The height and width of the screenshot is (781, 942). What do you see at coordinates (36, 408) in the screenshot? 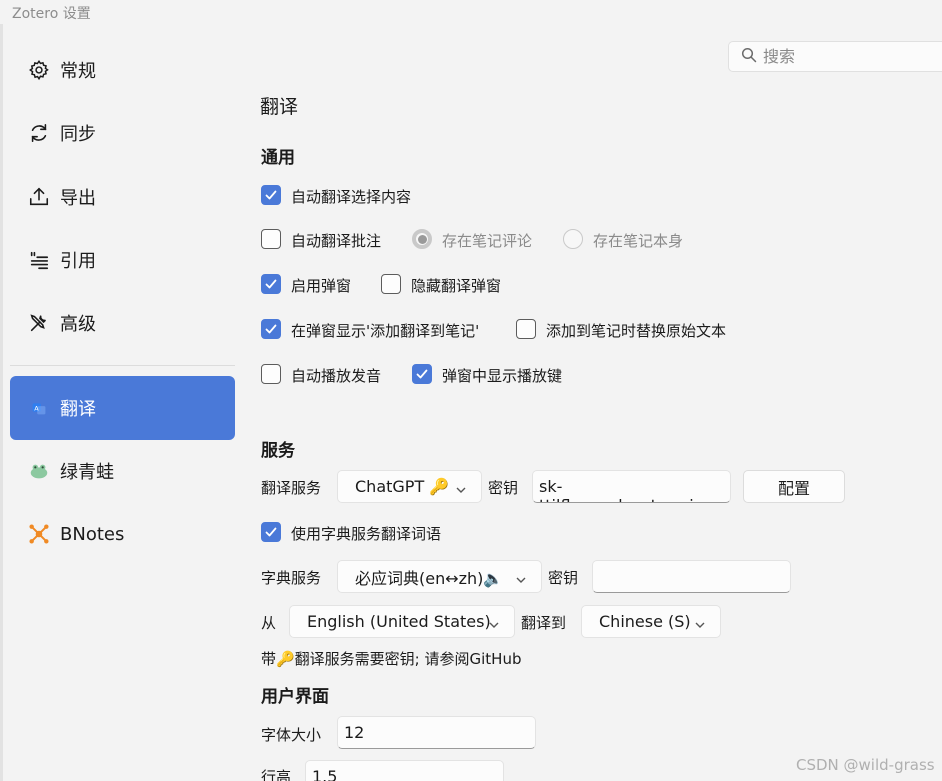
I see `svg-text: A` at bounding box center [36, 408].